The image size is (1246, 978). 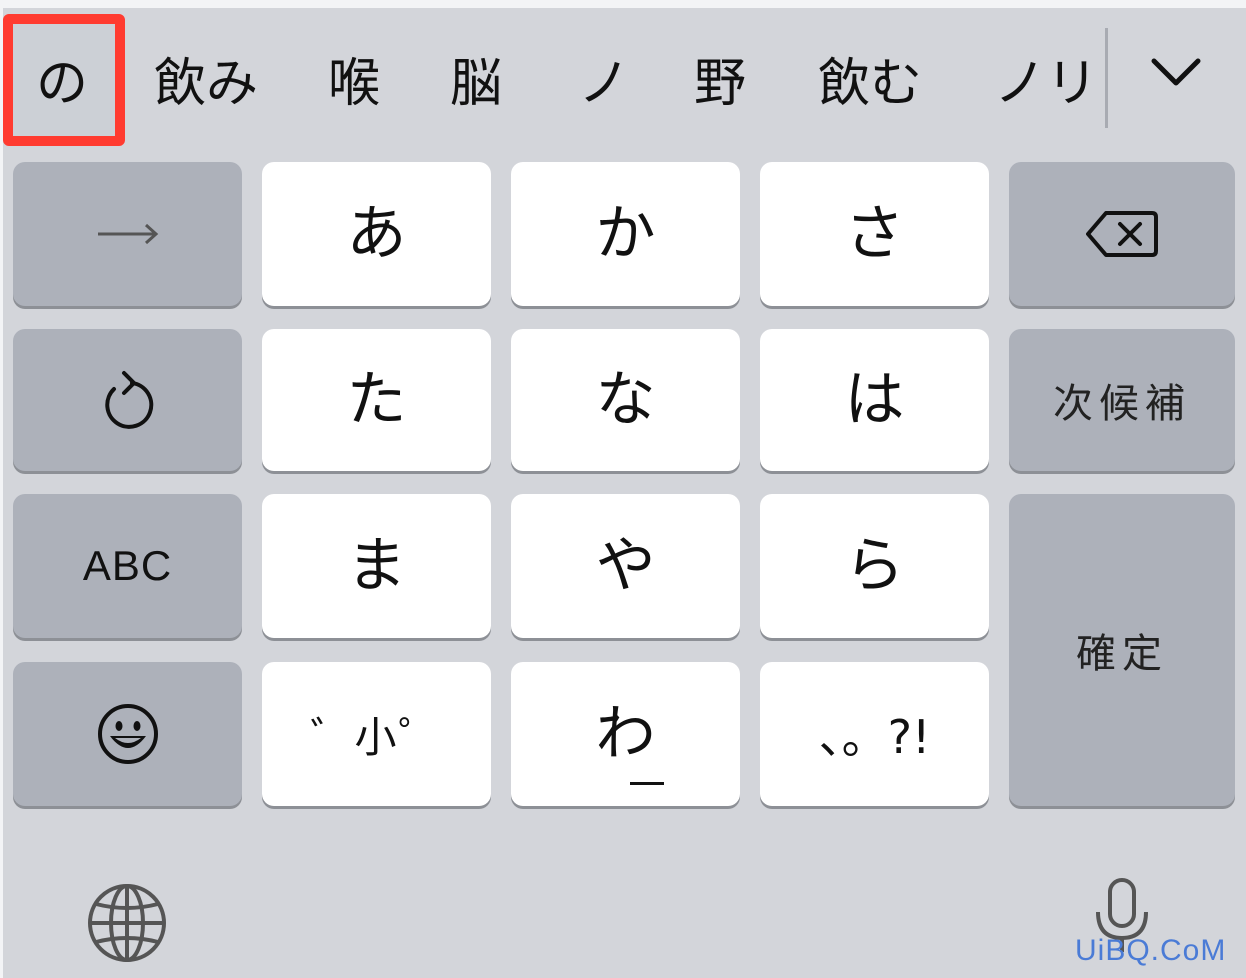 I want to click on key-a-label: あ, so click(x=376, y=234).